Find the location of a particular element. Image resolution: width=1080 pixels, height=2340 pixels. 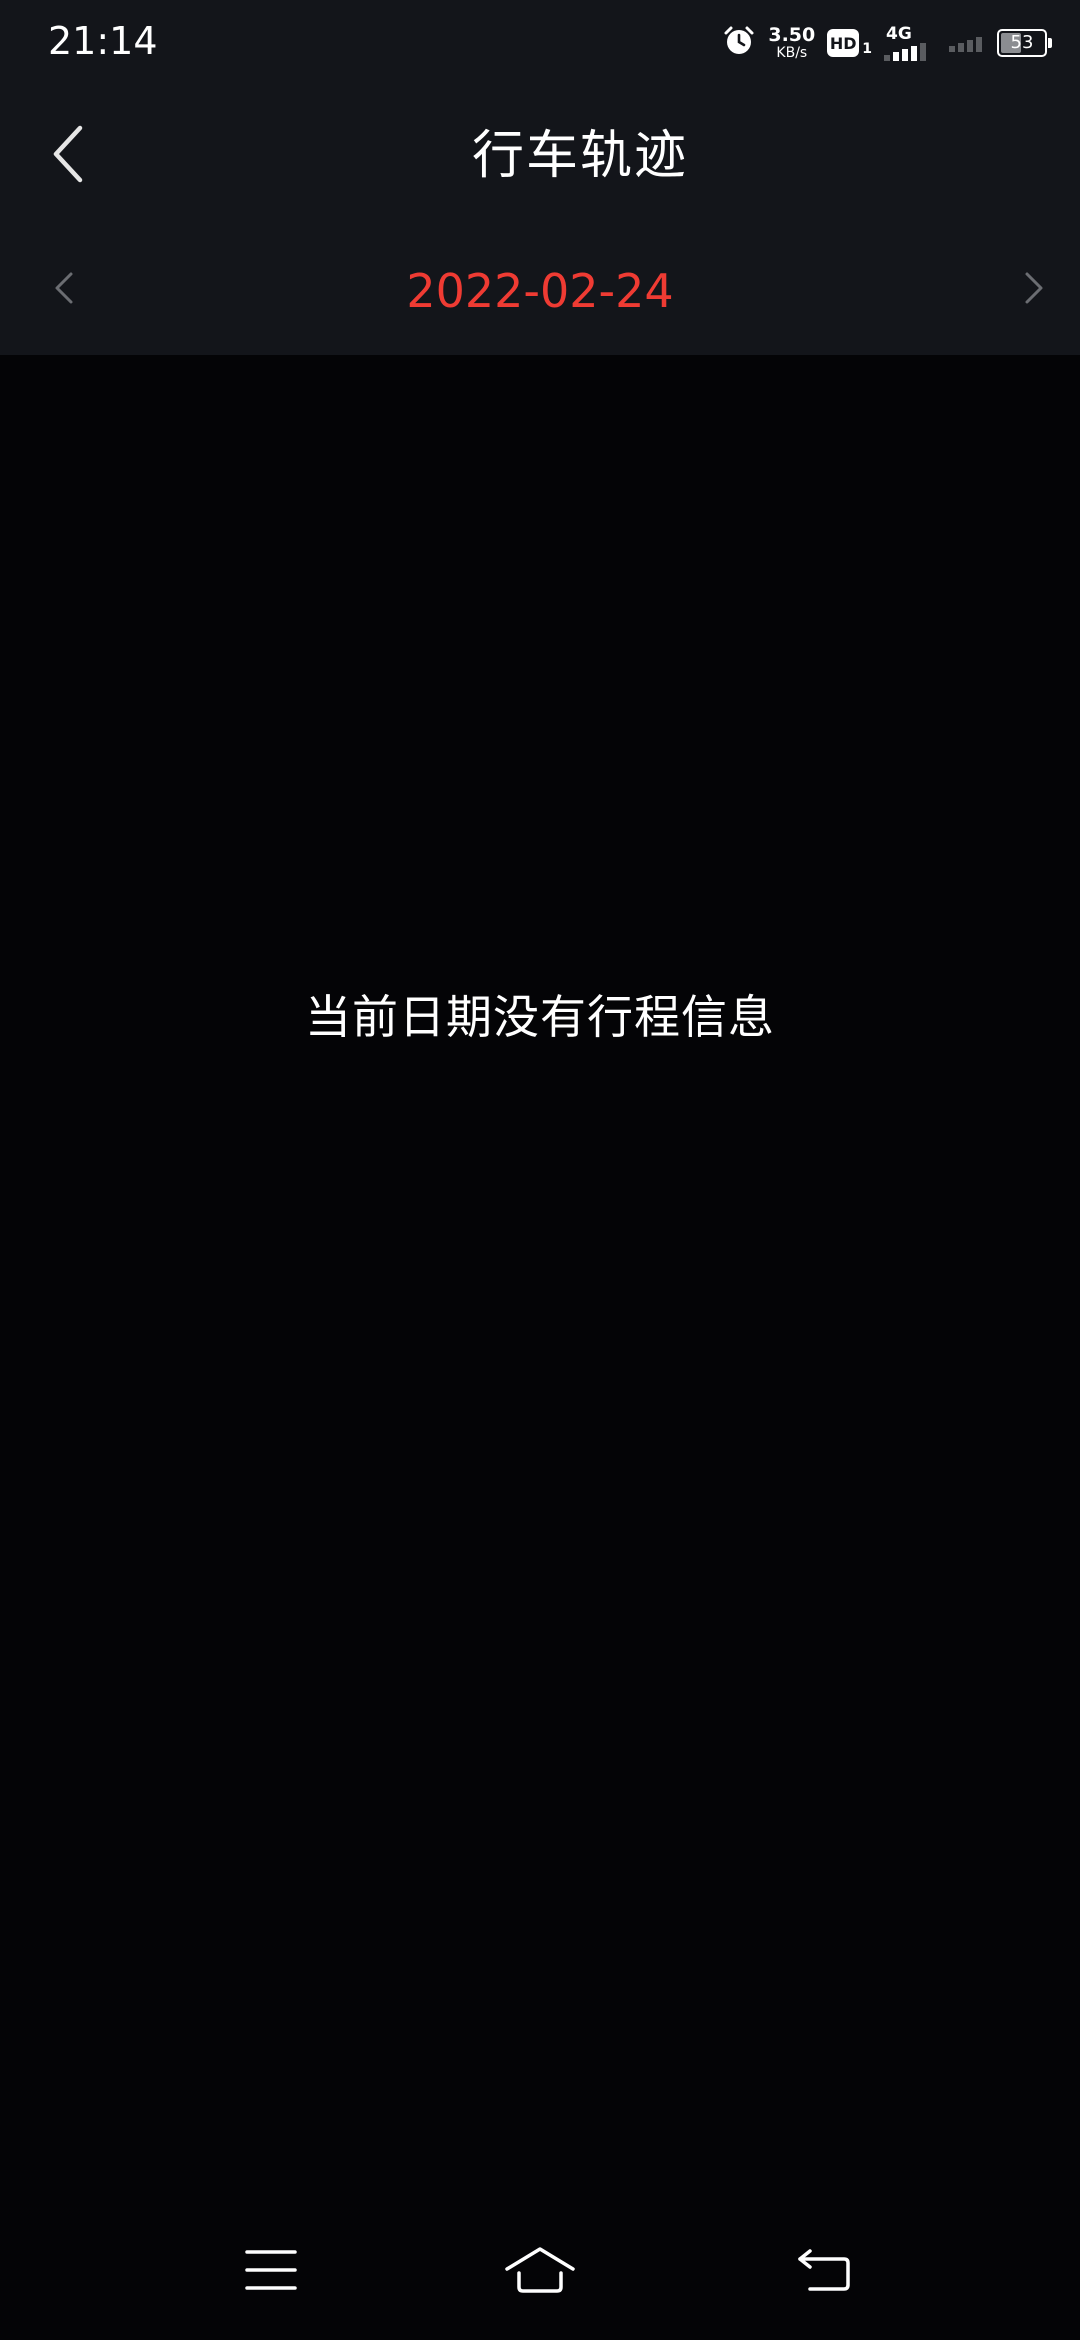

hd-label: HD is located at coordinates (843, 43).